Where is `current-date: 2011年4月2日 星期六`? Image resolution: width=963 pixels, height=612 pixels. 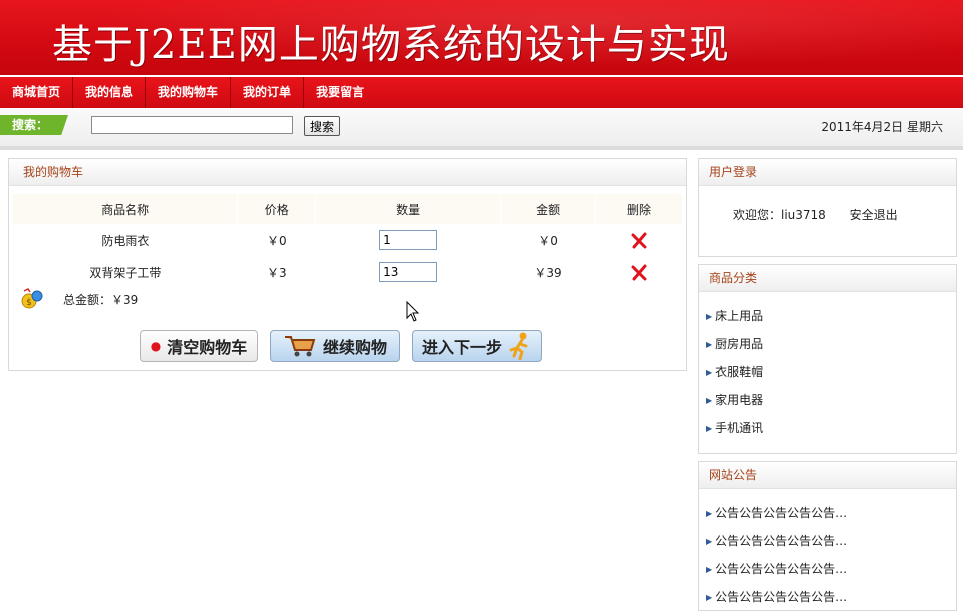 current-date: 2011年4月2日 星期六 is located at coordinates (882, 127).